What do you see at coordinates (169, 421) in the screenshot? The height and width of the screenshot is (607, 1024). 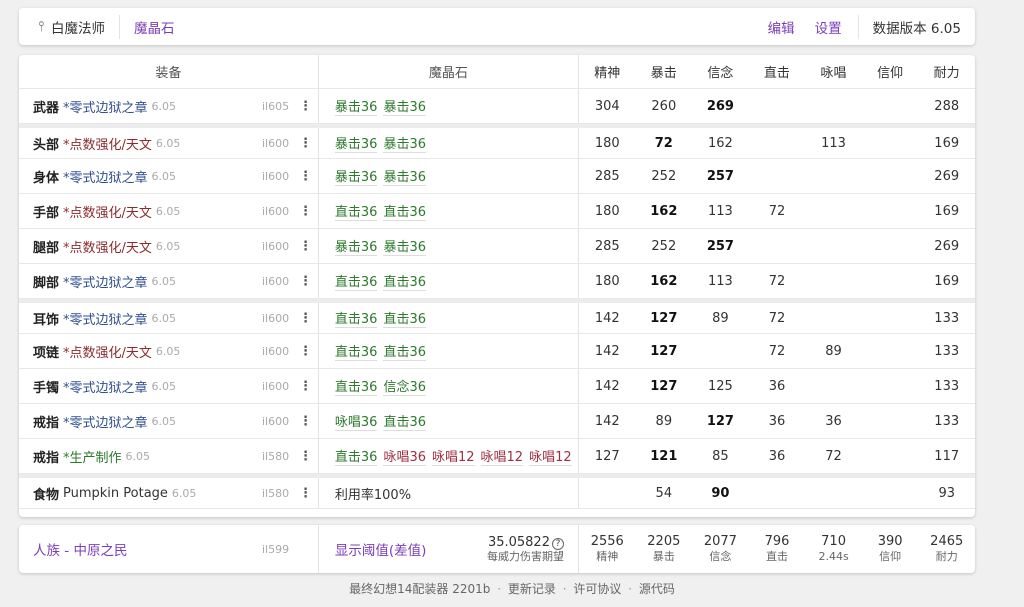 I see `gear-cell: 戒指 *零式边狱之章 6.05 il600 ⋮` at bounding box center [169, 421].